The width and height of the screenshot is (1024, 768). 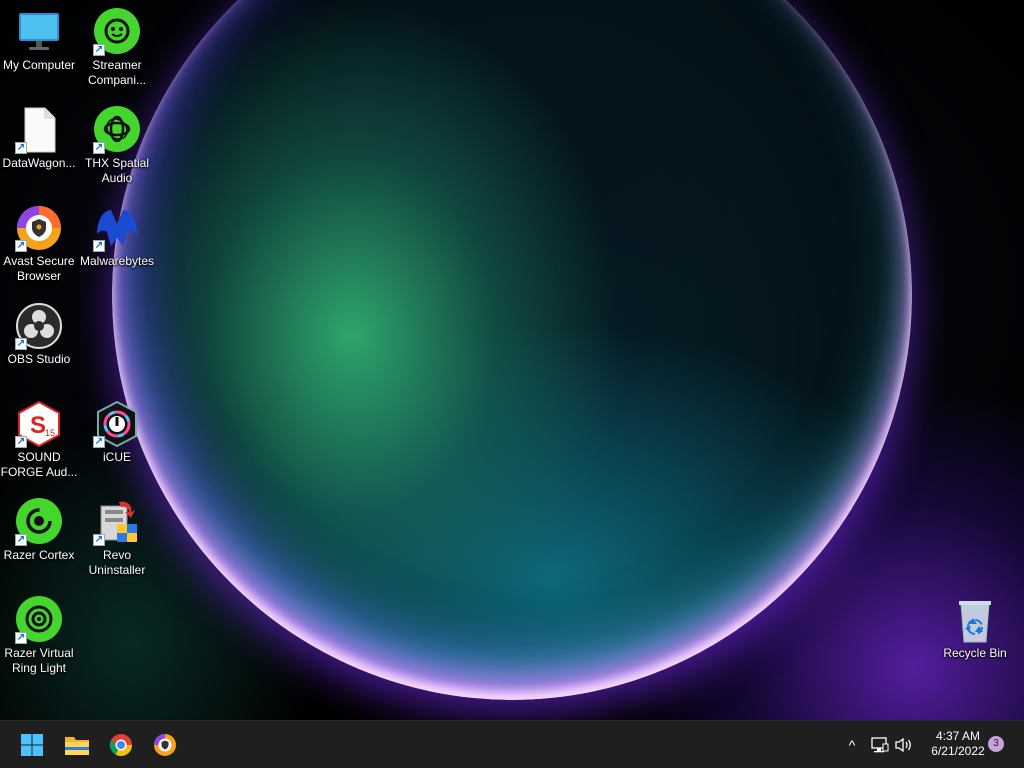 I want to click on desktop-icon-icue: ↗ iCUE, so click(x=117, y=443).